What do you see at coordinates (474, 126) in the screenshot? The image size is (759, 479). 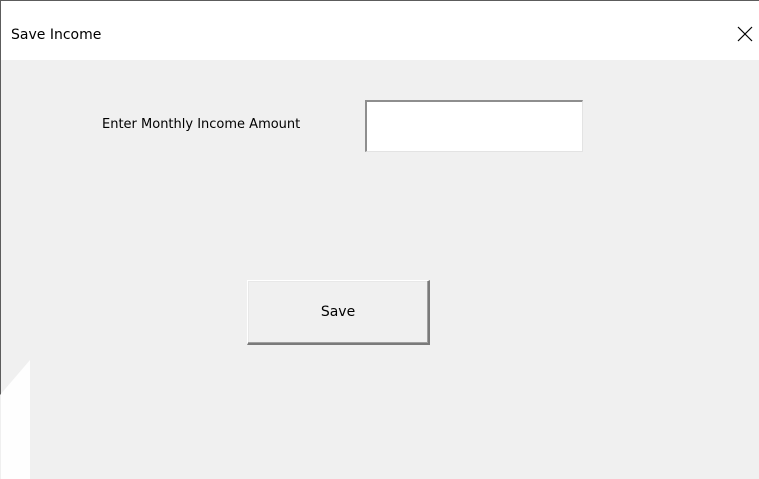 I see `income-input` at bounding box center [474, 126].